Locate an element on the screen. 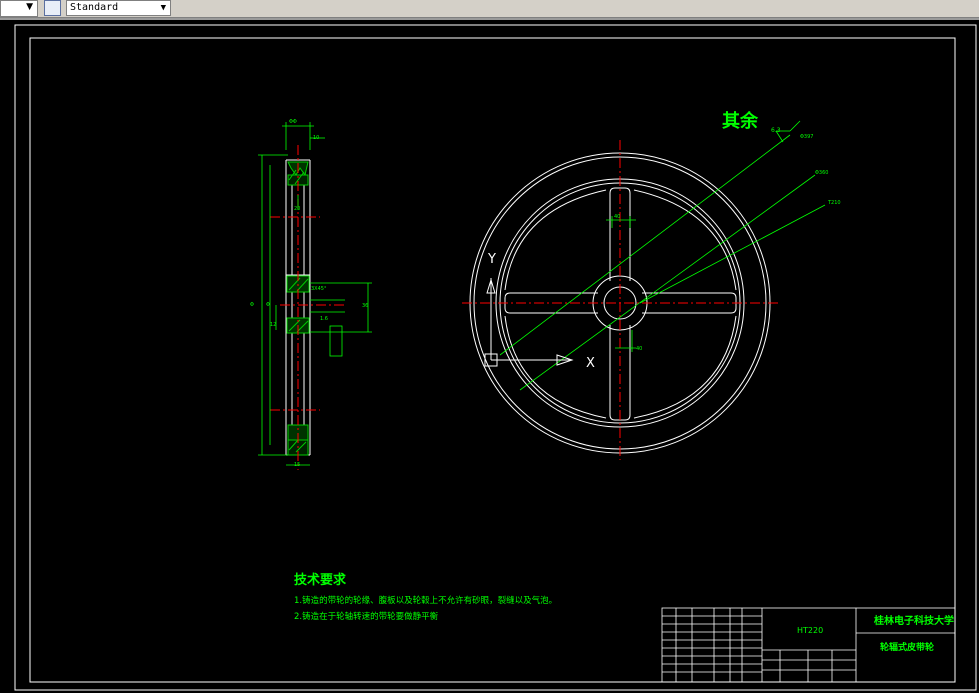 Image resolution: width=979 pixels, height=693 pixels. svg-text: T210 is located at coordinates (834, 203).